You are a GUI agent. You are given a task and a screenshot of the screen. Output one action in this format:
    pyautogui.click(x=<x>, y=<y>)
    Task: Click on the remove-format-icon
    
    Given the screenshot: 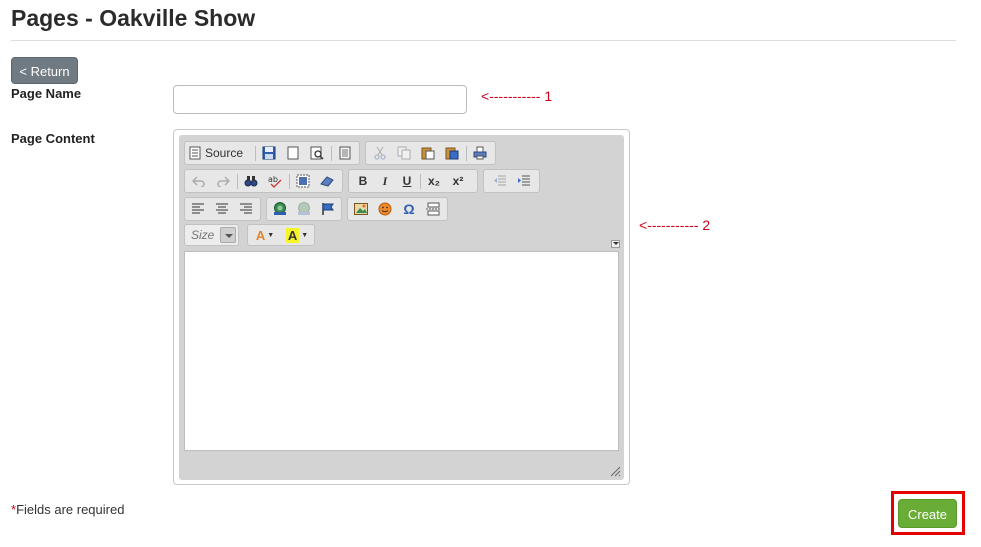 What is the action you would take?
    pyautogui.click(x=327, y=181)
    